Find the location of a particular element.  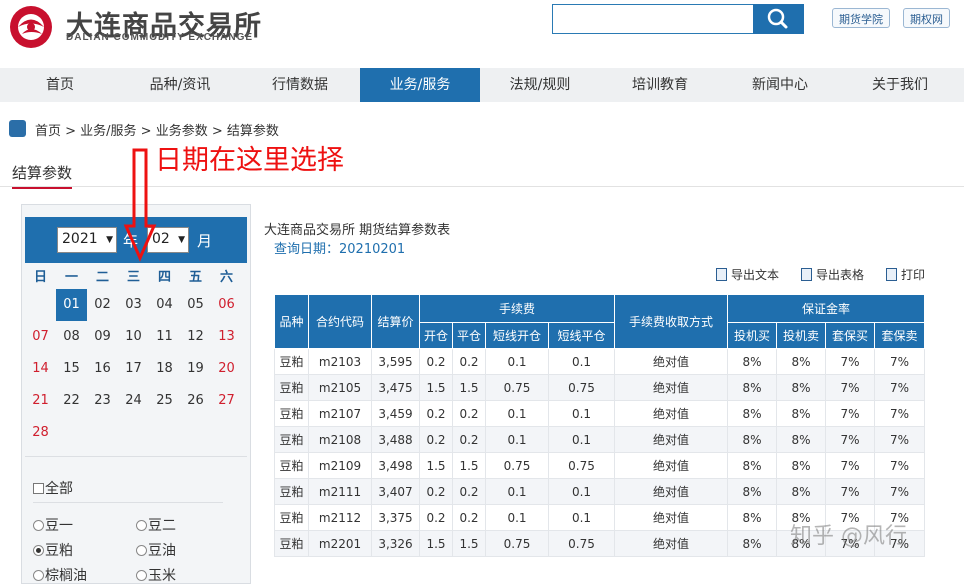

calendar-day: 17 is located at coordinates (133, 369).